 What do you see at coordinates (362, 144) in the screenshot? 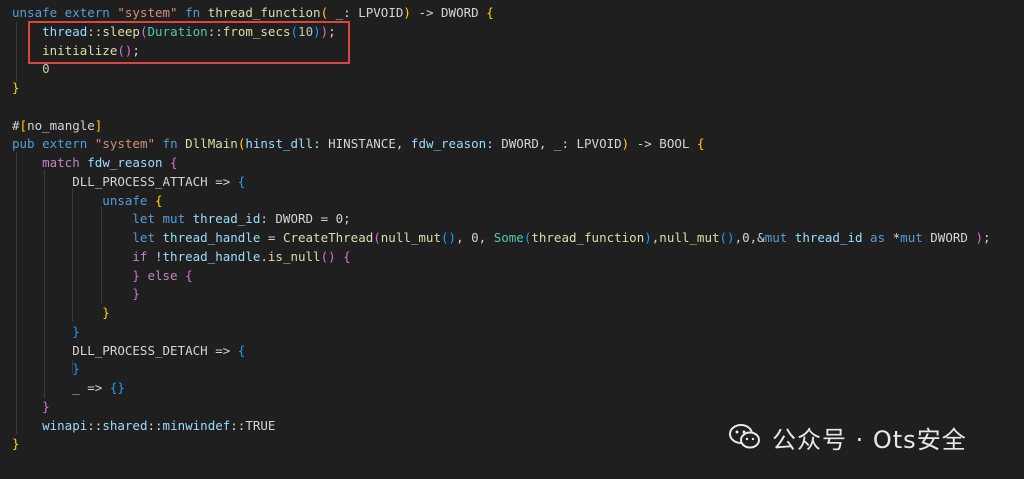
I see `code-token: : HINSTANCE,` at bounding box center [362, 144].